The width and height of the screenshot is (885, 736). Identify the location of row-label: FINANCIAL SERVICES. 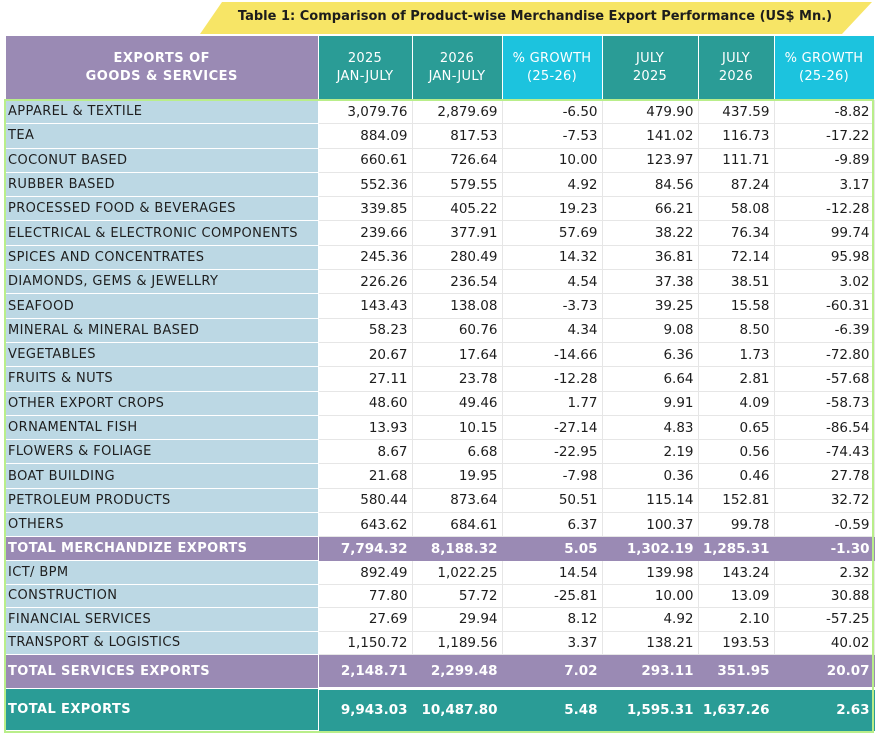
(162, 619).